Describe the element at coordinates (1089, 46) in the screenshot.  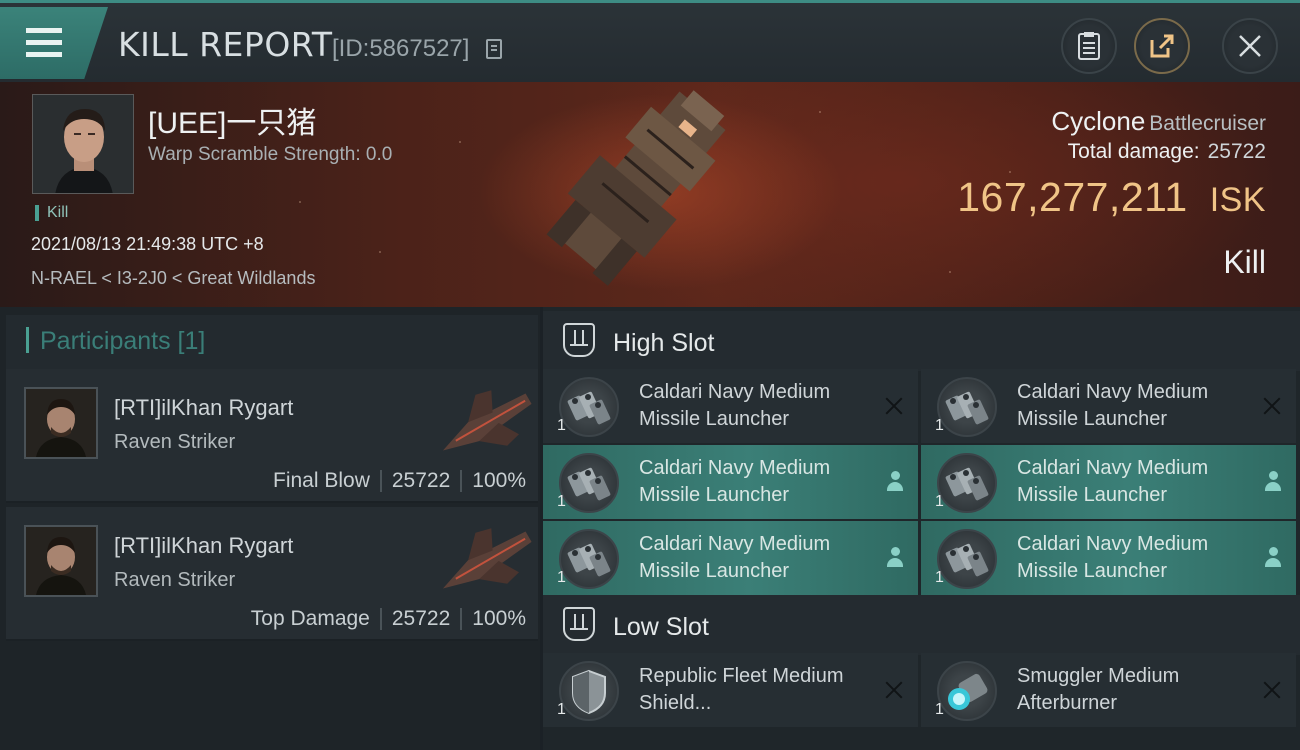
I see `clipboard-button` at that location.